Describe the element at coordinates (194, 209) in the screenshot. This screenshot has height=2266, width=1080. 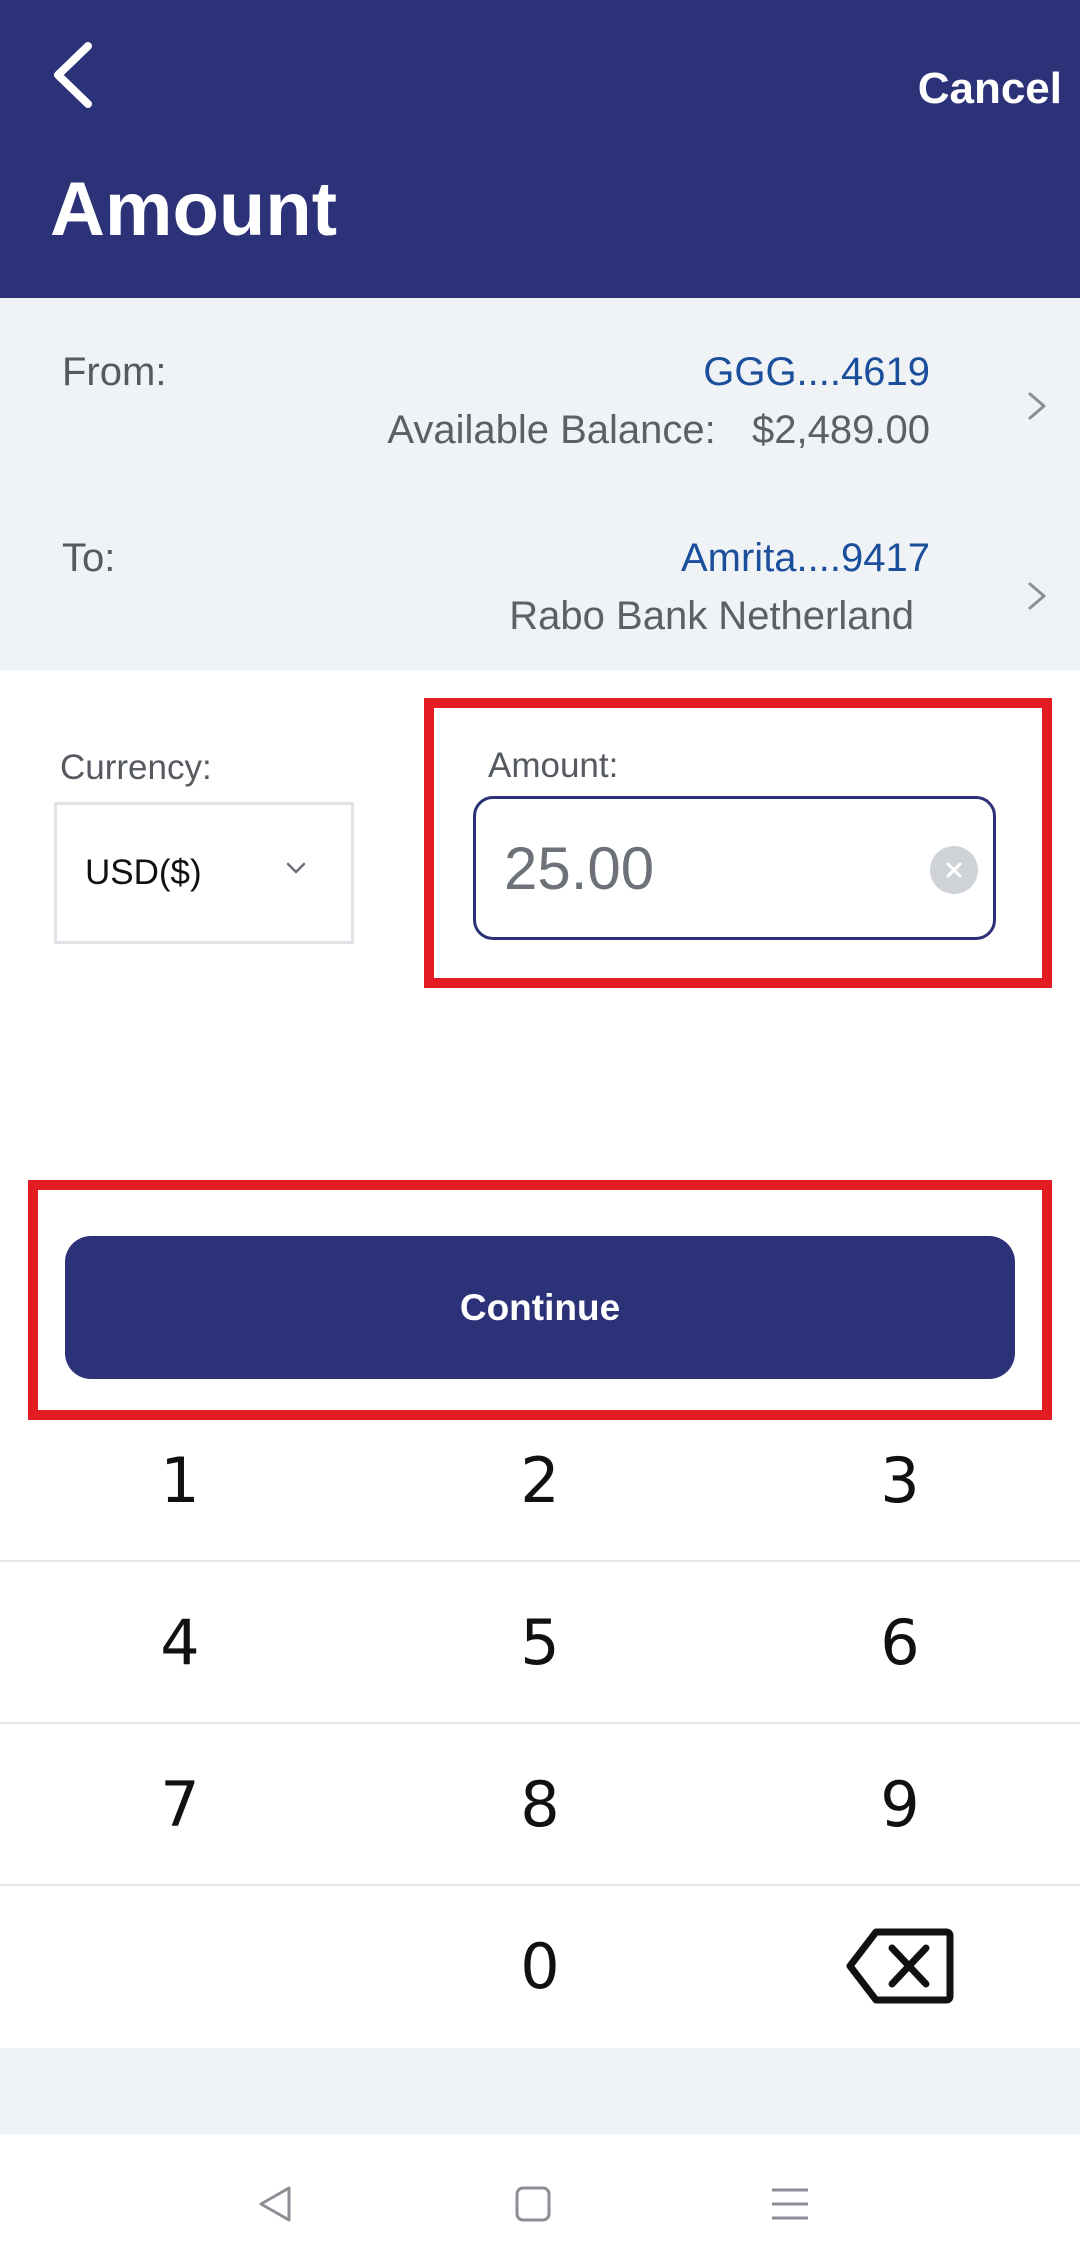
I see `page-title: Amount` at that location.